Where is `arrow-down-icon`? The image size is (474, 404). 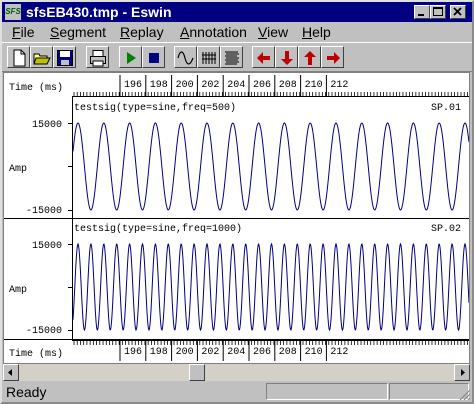
arrow-down-icon is located at coordinates (287, 58).